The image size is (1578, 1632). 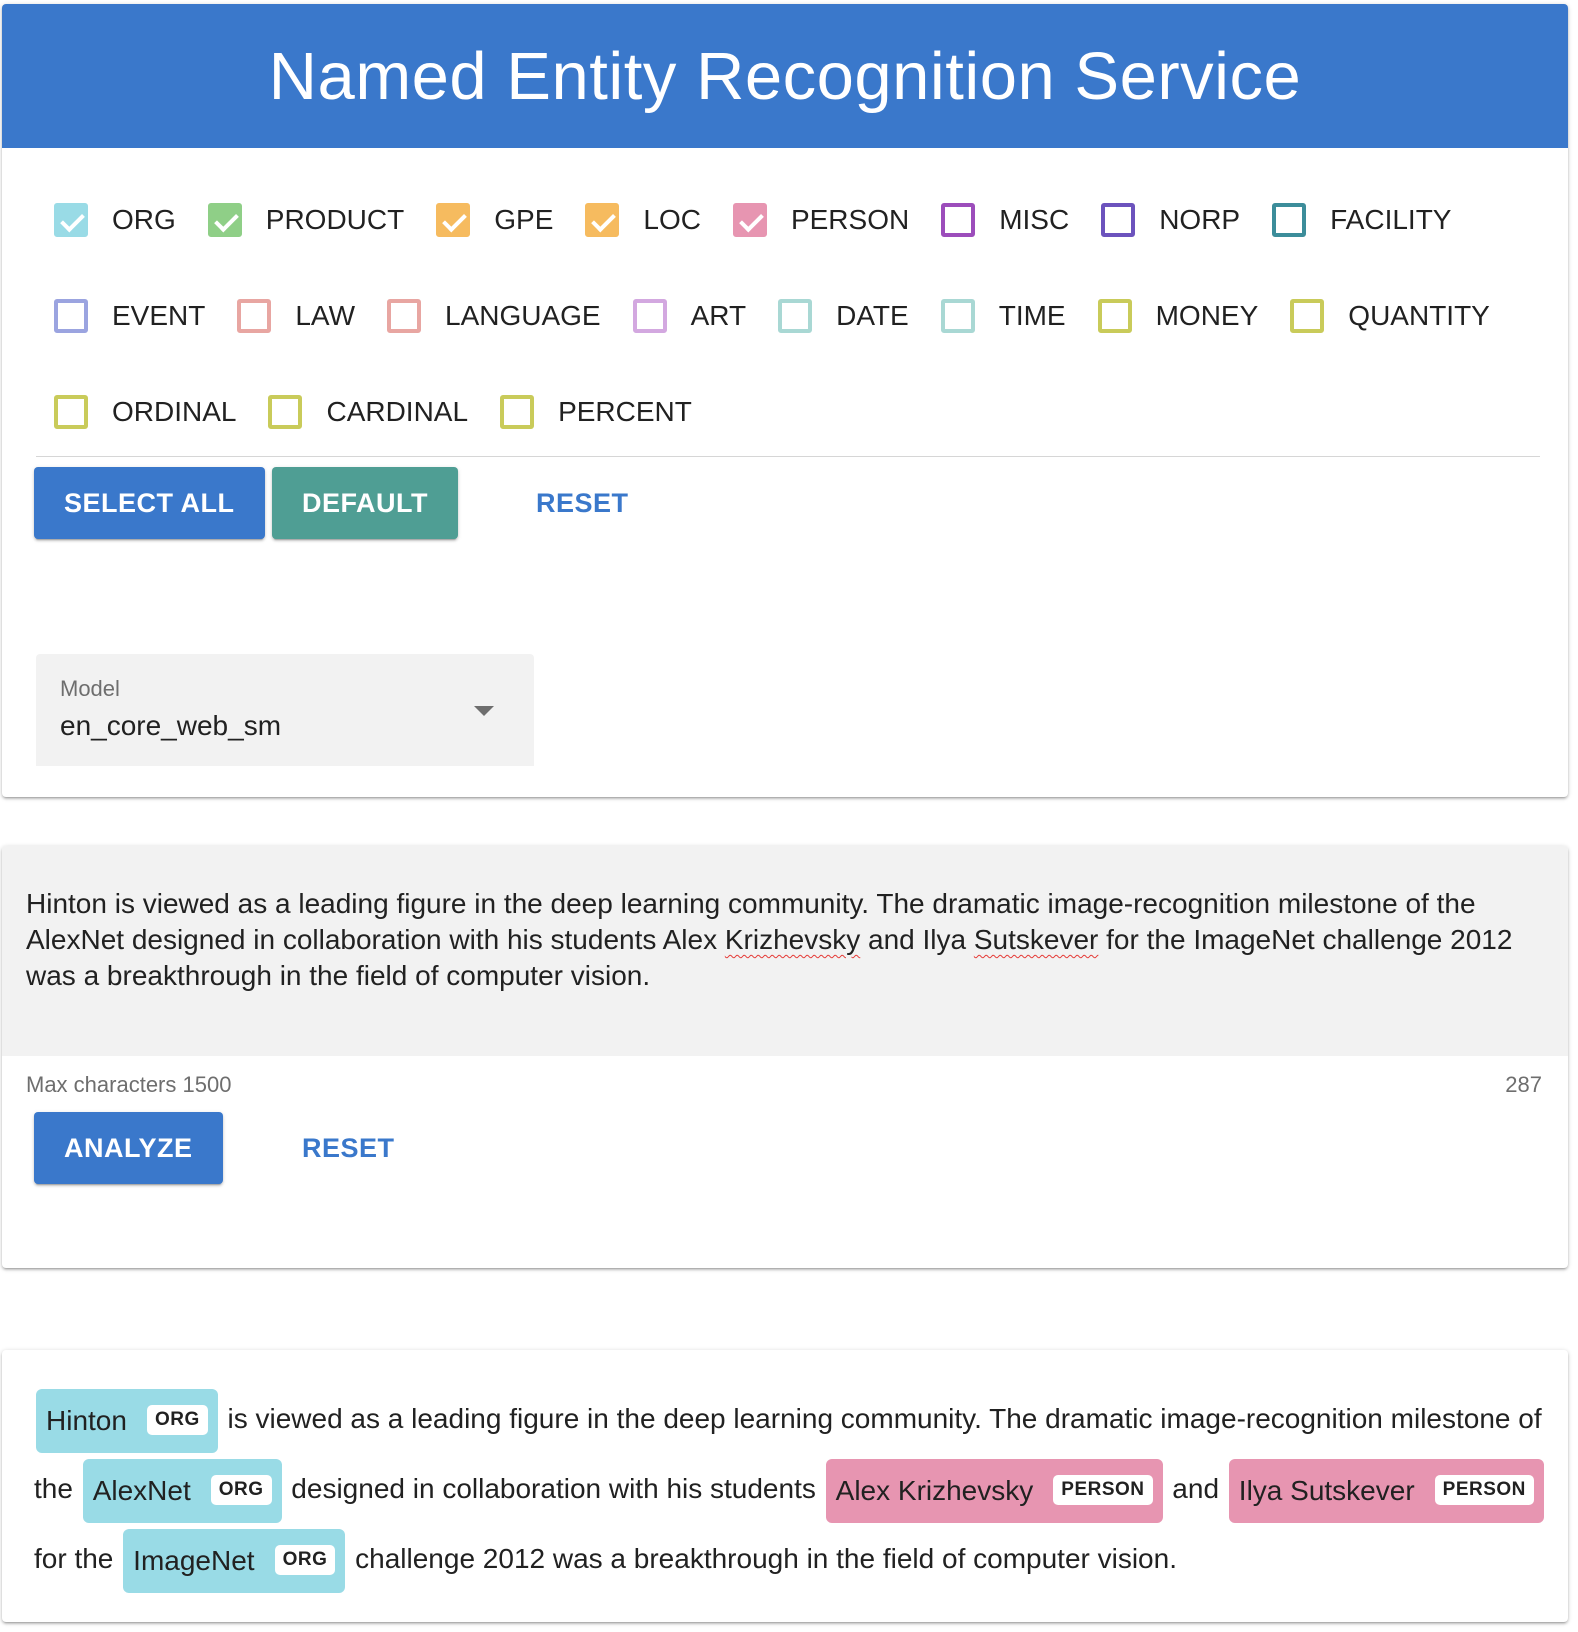 What do you see at coordinates (1034, 219) in the screenshot?
I see `entity-label: MISC` at bounding box center [1034, 219].